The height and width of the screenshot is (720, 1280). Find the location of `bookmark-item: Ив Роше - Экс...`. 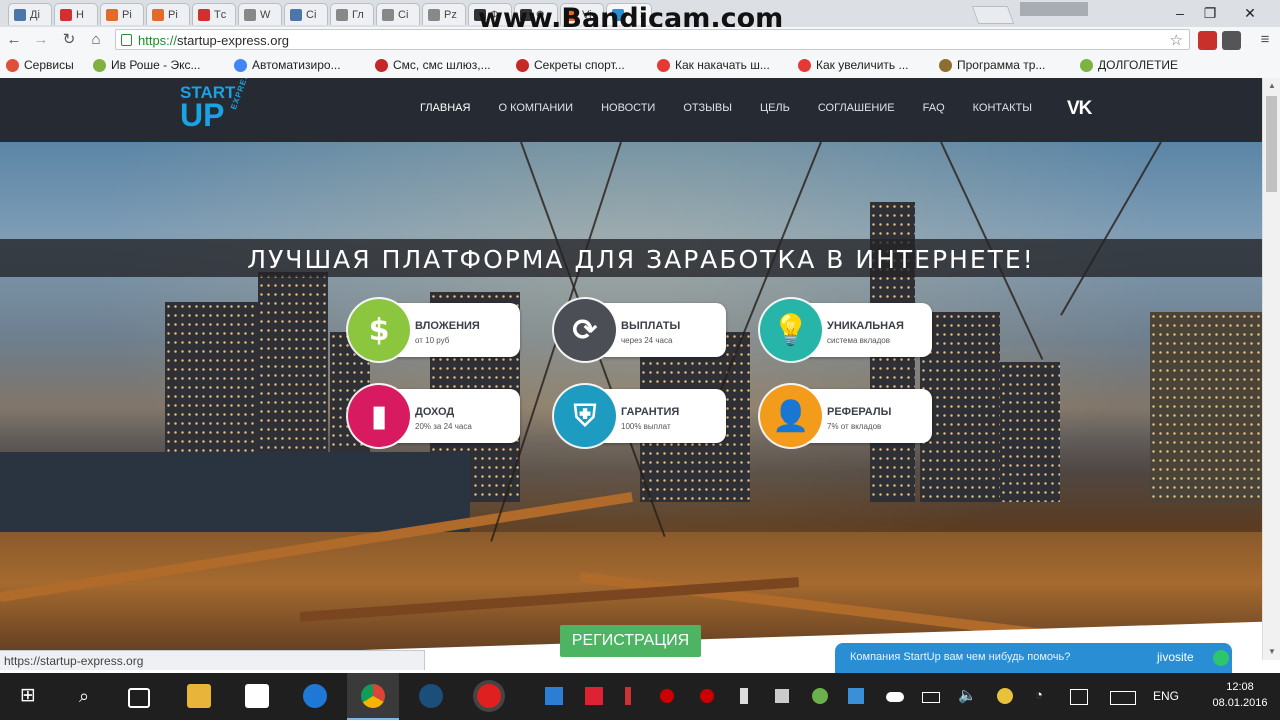

bookmark-item: Ив Роше - Экс... is located at coordinates (146, 65).